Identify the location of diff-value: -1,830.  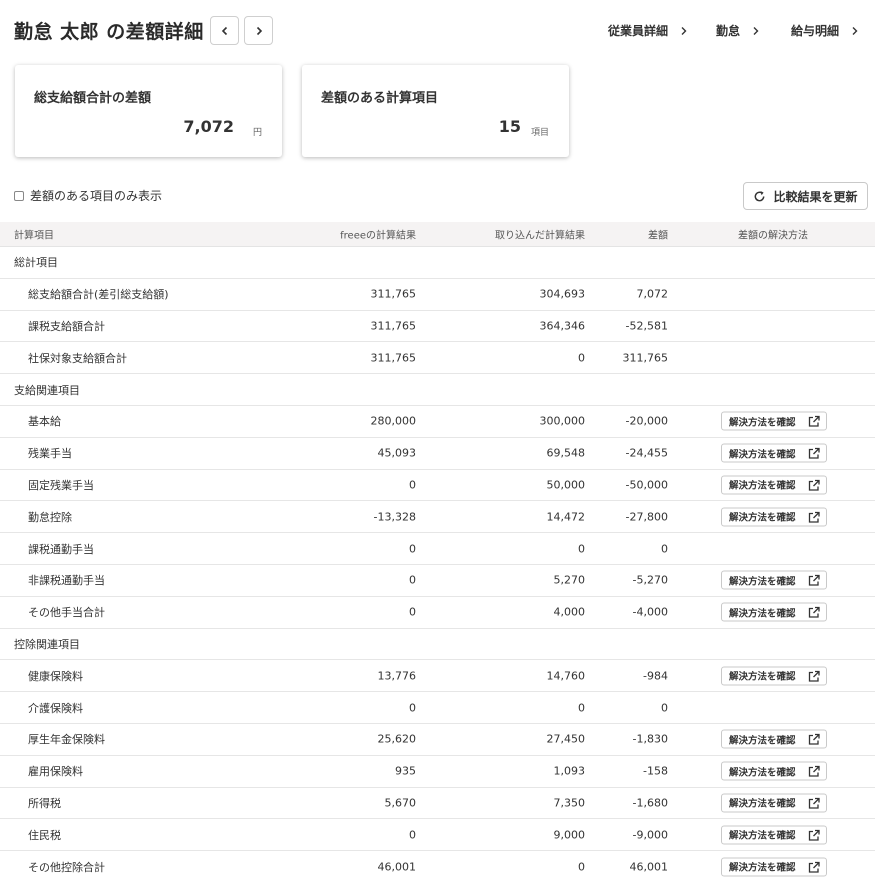
(650, 739).